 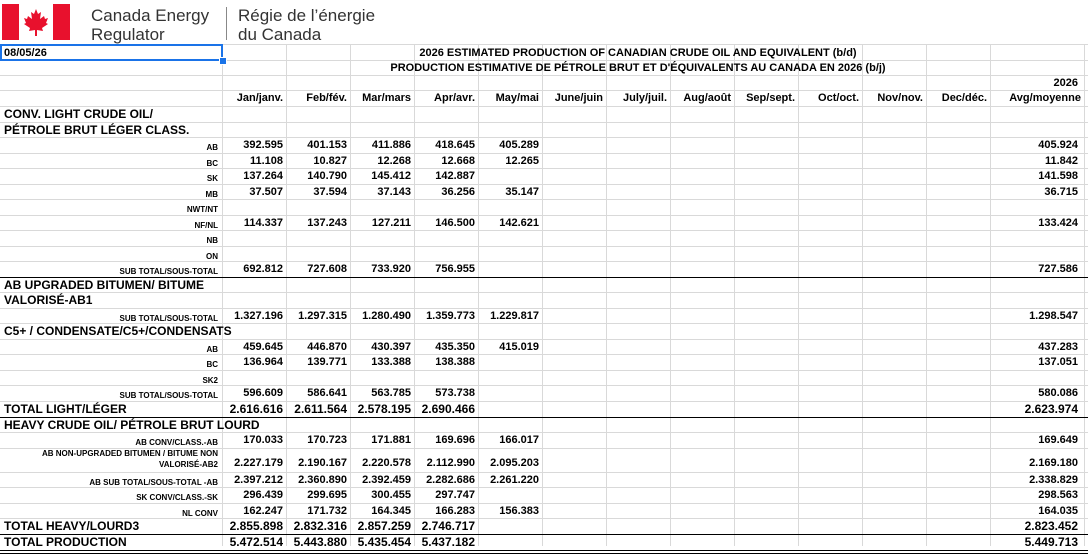 What do you see at coordinates (444, 511) in the screenshot?
I see `value-cell: 166.283` at bounding box center [444, 511].